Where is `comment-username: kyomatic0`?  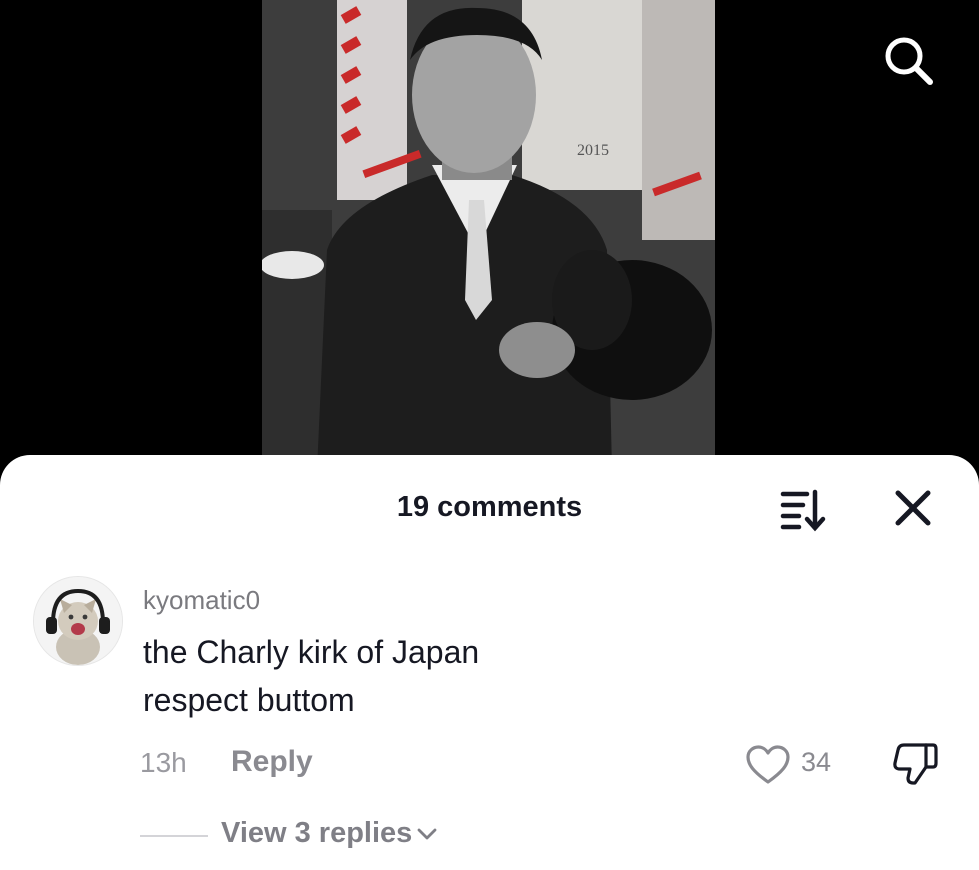
comment-username: kyomatic0 is located at coordinates (201, 600).